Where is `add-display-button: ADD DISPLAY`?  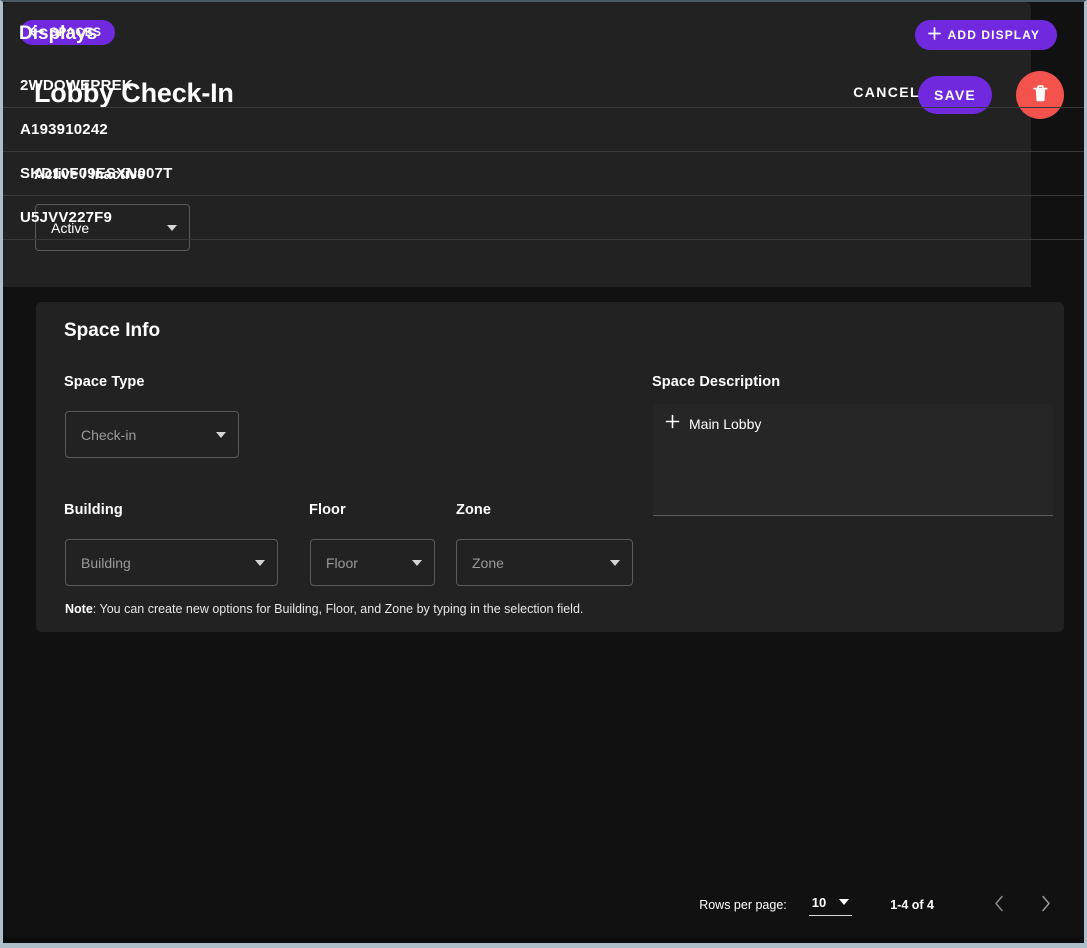
add-display-button: ADD DISPLAY is located at coordinates (985, 35).